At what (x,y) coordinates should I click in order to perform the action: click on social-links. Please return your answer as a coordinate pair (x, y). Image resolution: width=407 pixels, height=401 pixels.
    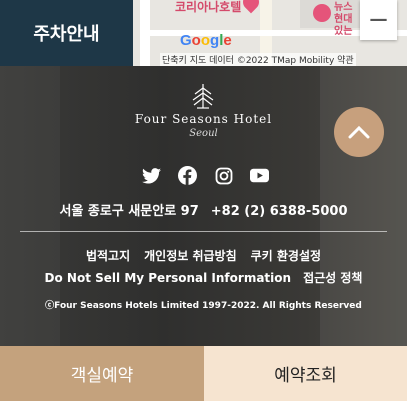
    Looking at the image, I should click on (205, 175).